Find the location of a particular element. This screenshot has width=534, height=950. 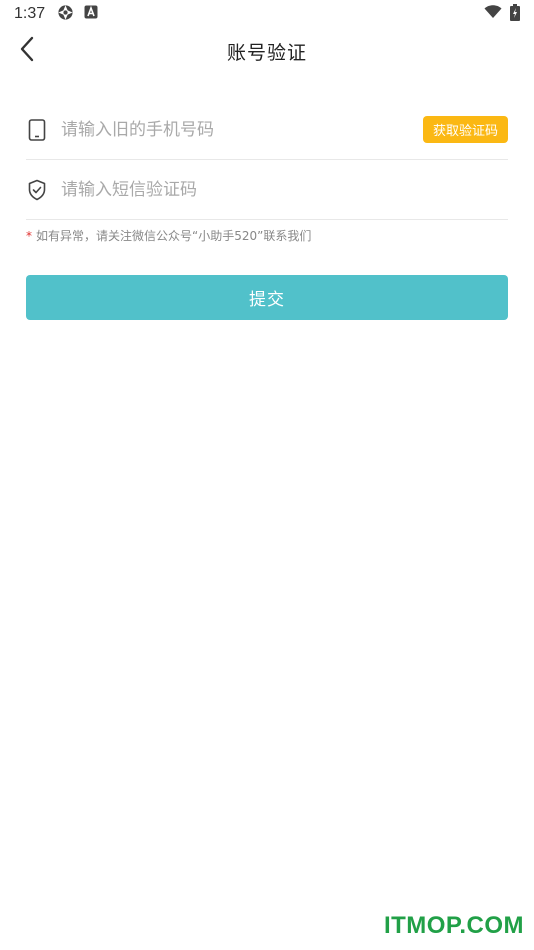

status-time: 1:37 is located at coordinates (30, 13).